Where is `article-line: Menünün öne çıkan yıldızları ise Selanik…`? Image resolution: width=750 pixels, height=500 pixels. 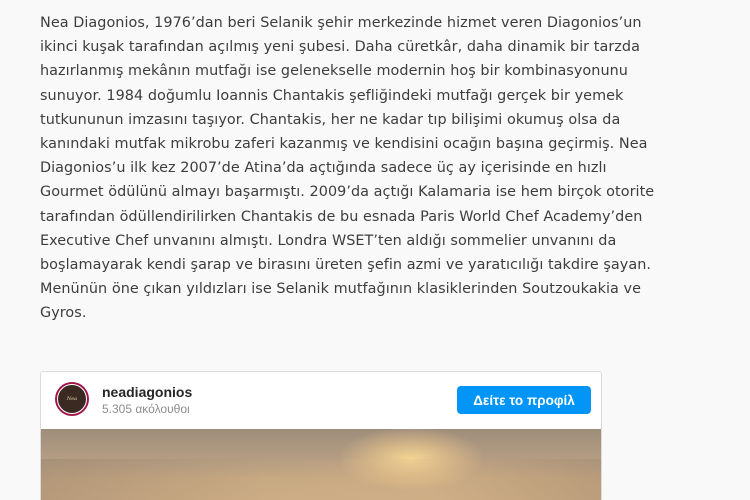 article-line: Menünün öne çıkan yıldızları ise Selanik… is located at coordinates (341, 289).